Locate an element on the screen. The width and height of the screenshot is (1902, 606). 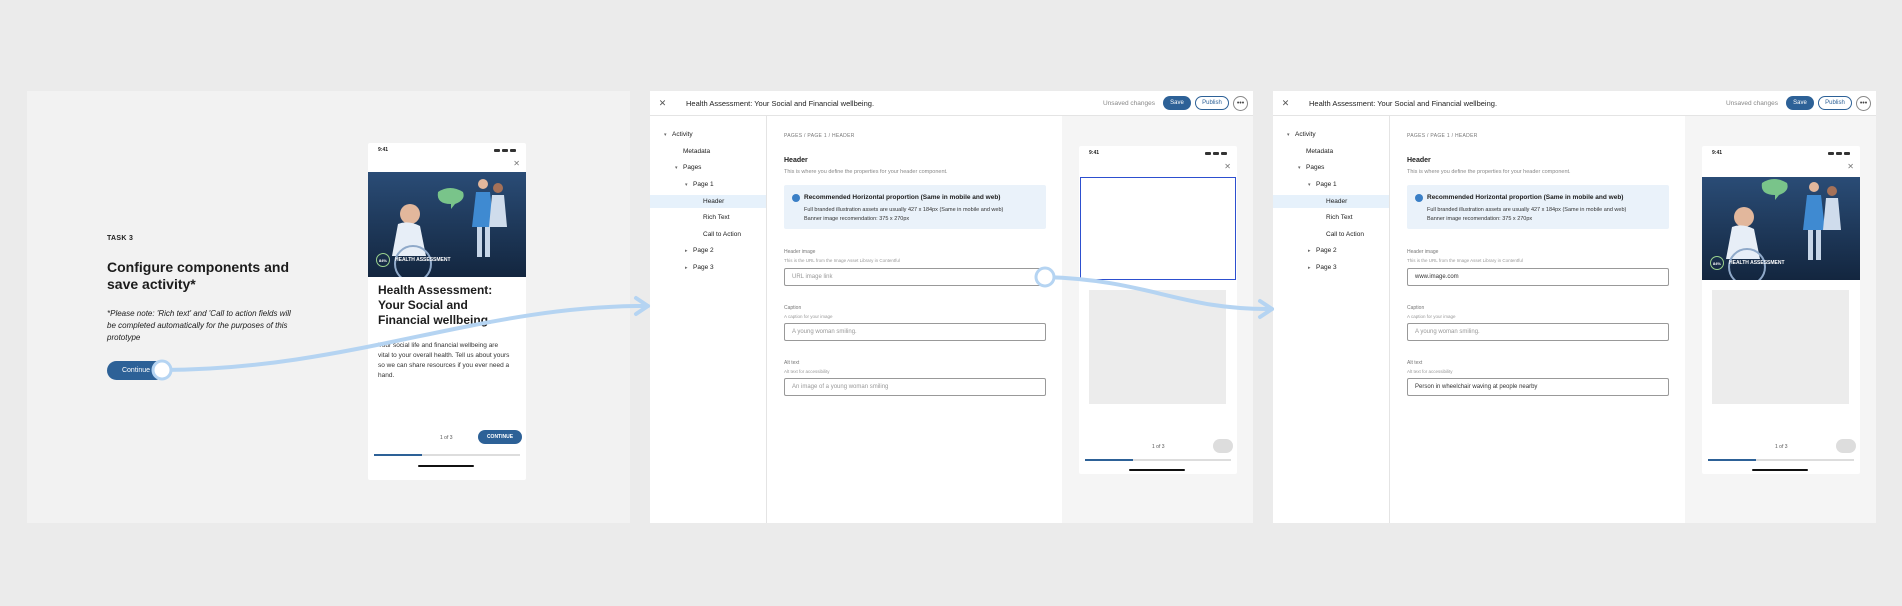
flow-connectors is located at coordinates (712, 323).